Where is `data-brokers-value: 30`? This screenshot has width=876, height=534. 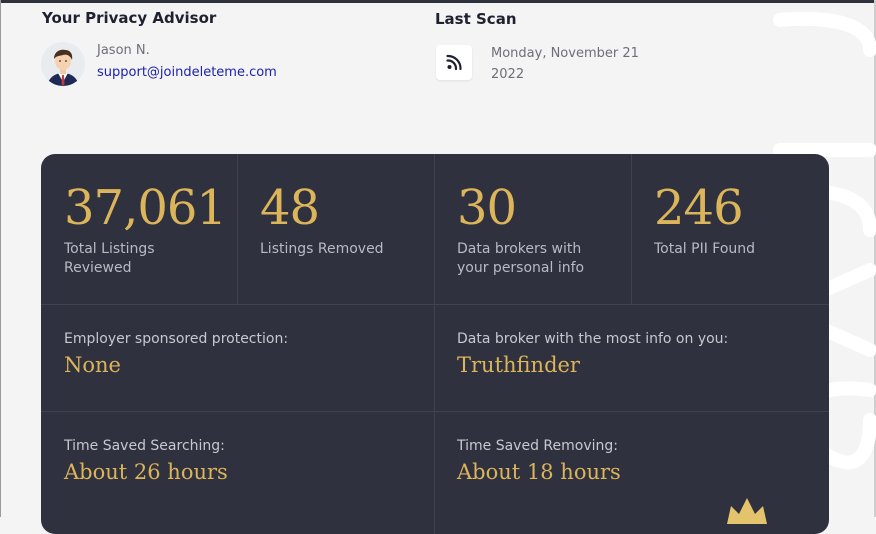
data-brokers-value: 30 is located at coordinates (487, 208).